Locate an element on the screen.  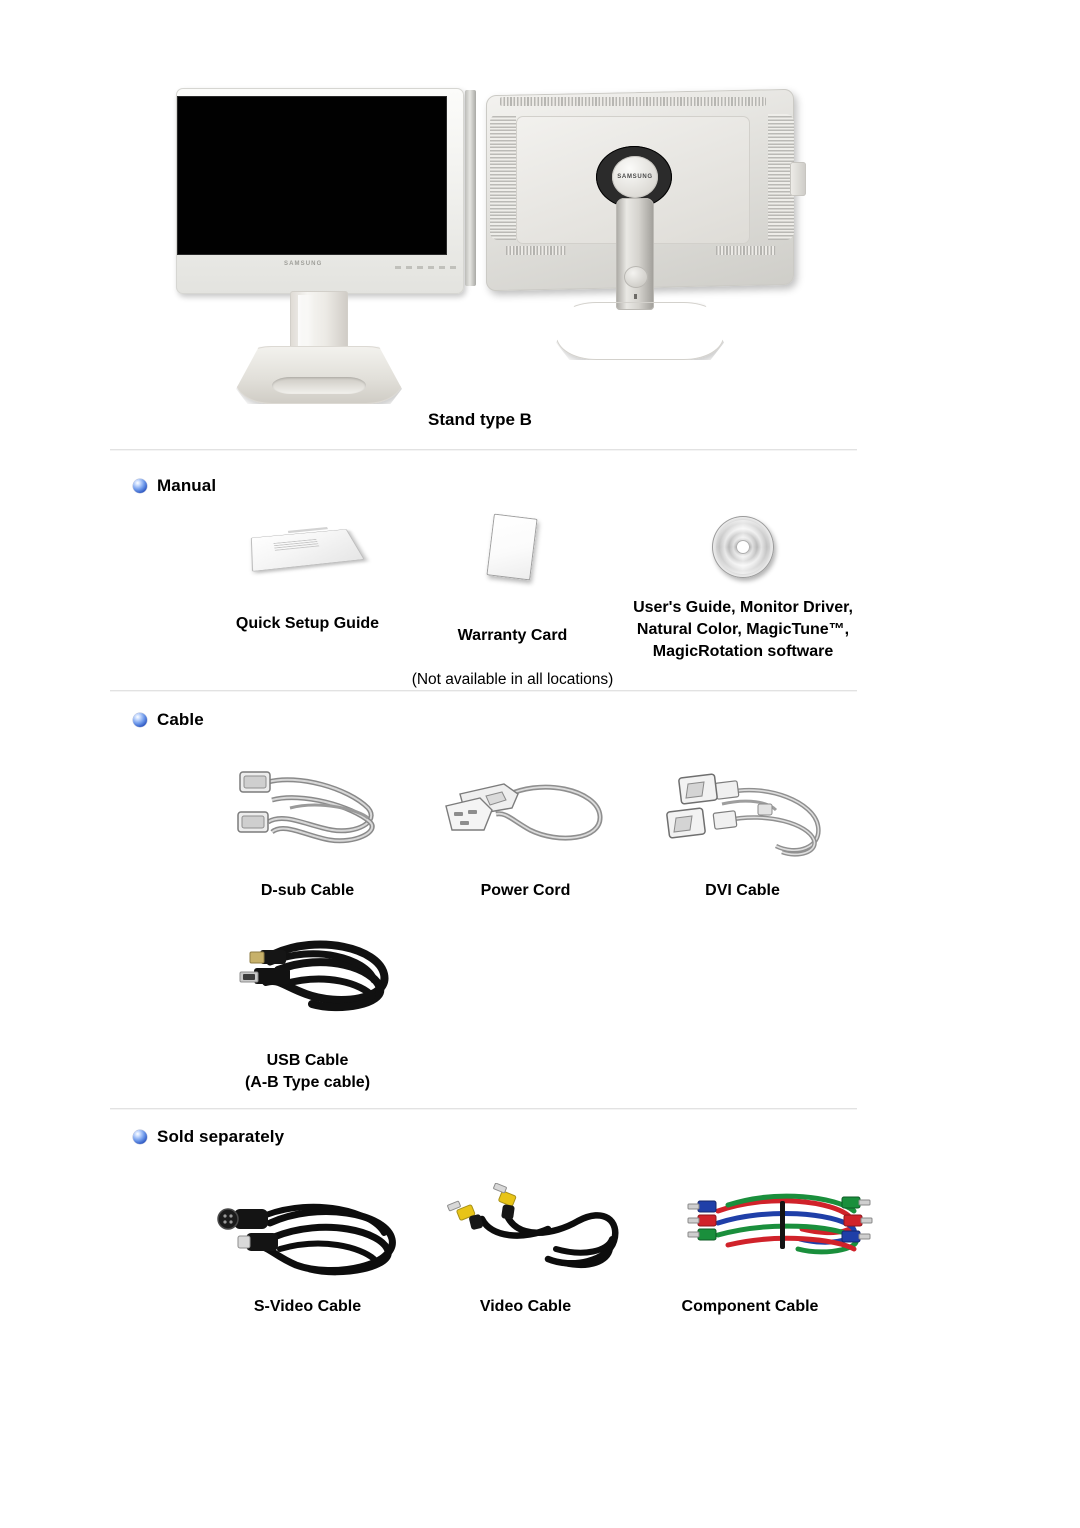
stand-type-caption: Stand type B is located at coordinates (480, 419).